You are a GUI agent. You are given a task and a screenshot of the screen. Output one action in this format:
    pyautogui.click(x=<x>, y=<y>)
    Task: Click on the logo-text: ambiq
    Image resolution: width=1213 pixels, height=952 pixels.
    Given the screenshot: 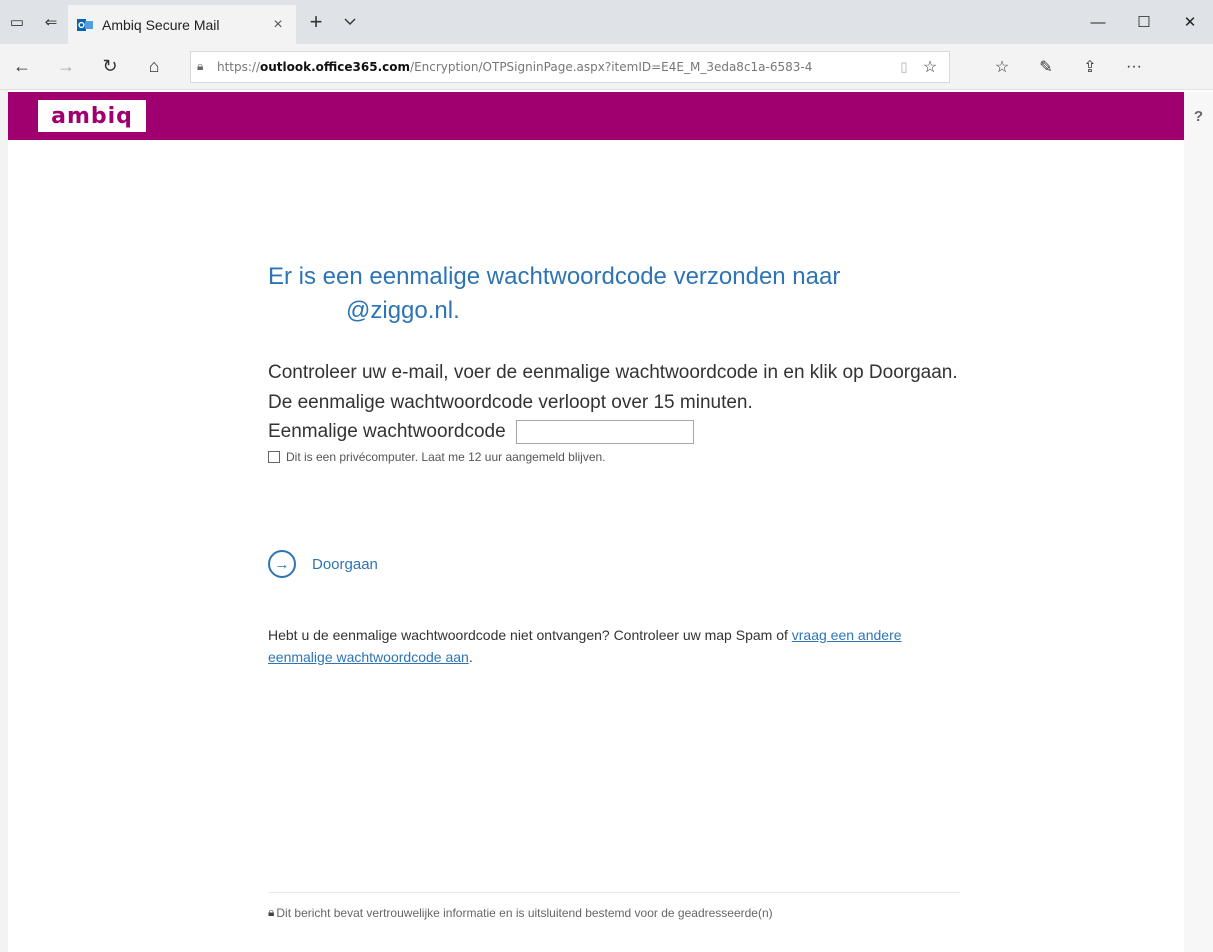 What is the action you would take?
    pyautogui.click(x=92, y=116)
    